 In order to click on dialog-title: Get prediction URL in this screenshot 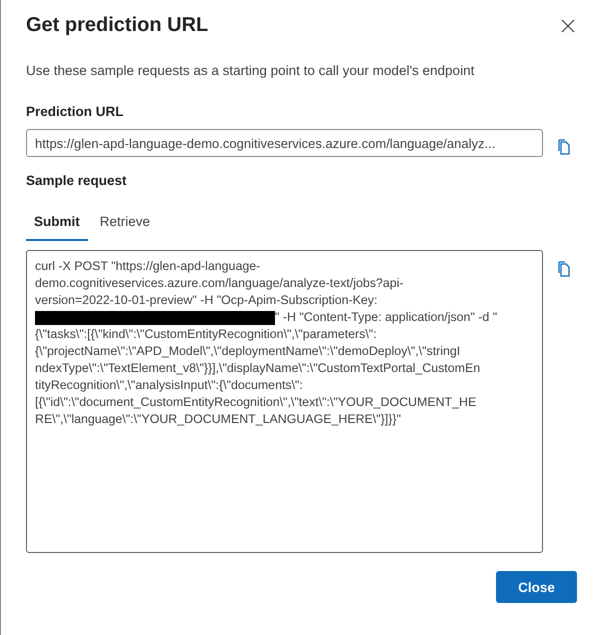, I will do `click(117, 25)`.